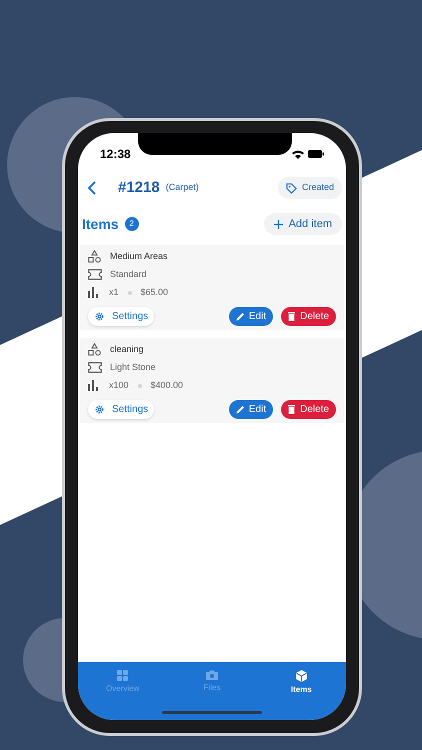 The image size is (422, 750). I want to click on item-name: cleaning, so click(127, 349).